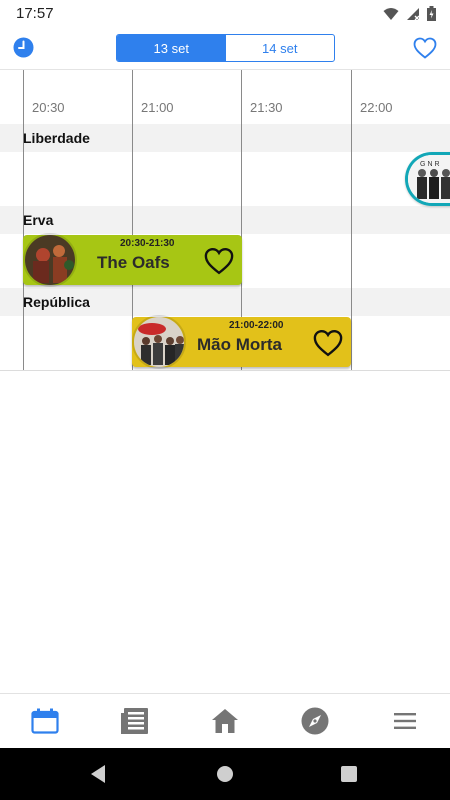 The image size is (450, 800). Describe the element at coordinates (349, 774) in the screenshot. I see `recent-apps-icon` at that location.